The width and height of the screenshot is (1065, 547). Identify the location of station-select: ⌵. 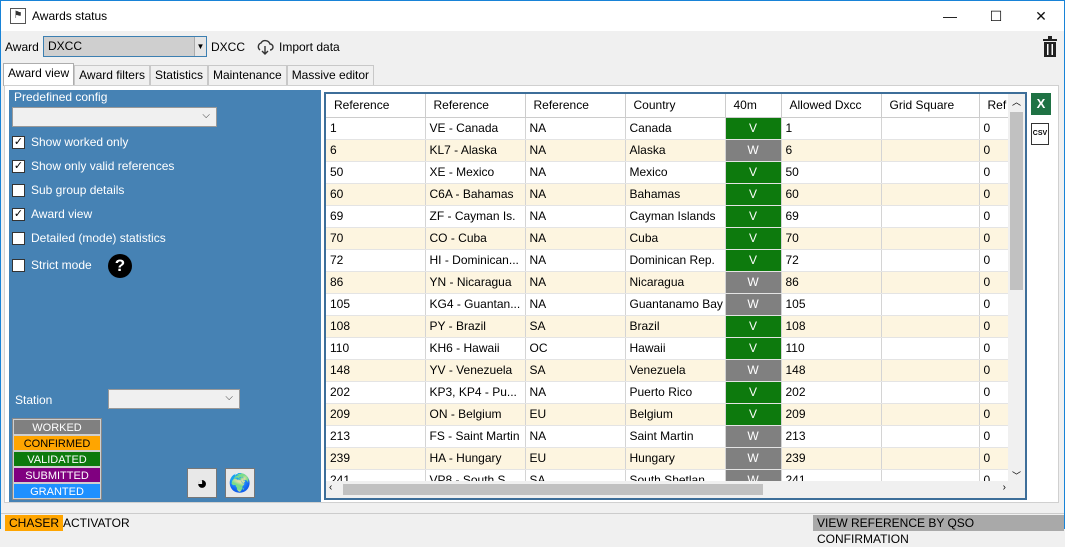
(174, 399).